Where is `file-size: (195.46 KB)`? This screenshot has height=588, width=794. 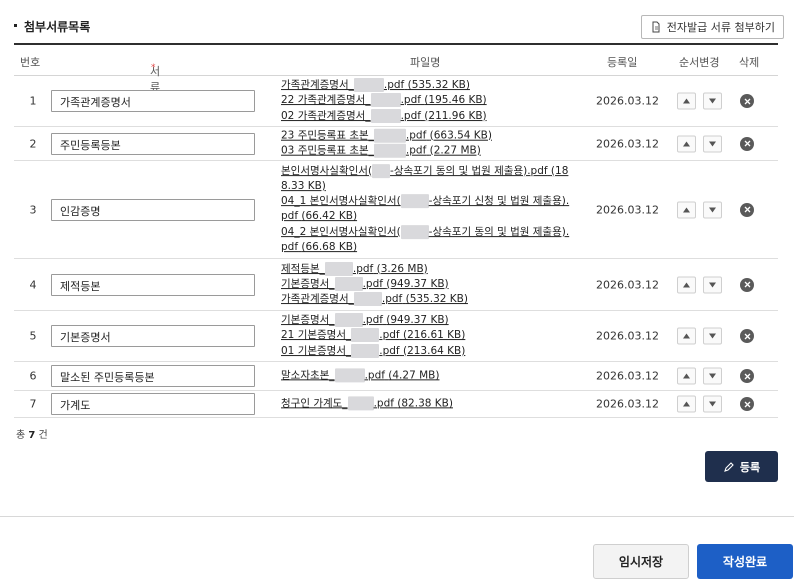
file-size: (195.46 KB) is located at coordinates (455, 100).